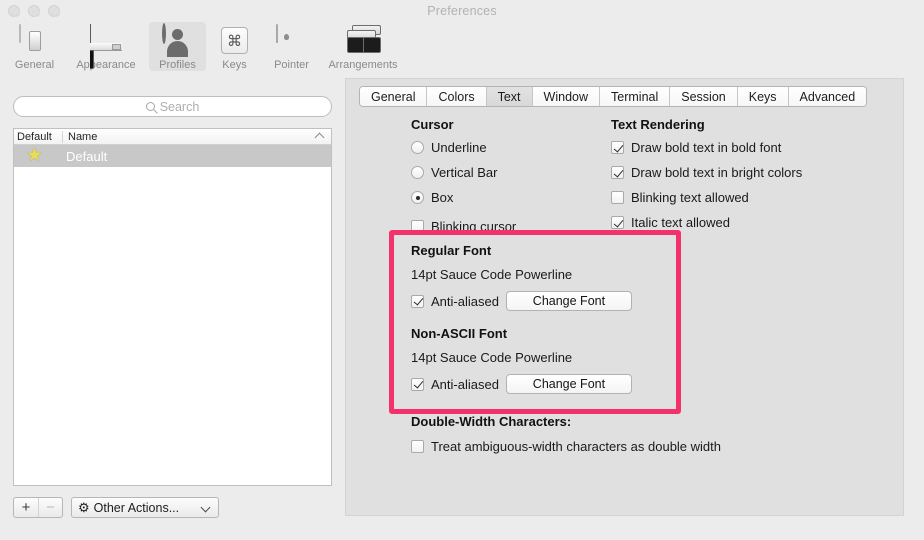 The width and height of the screenshot is (924, 540). I want to click on toolbar-item-pointer: Pointer, so click(291, 46).